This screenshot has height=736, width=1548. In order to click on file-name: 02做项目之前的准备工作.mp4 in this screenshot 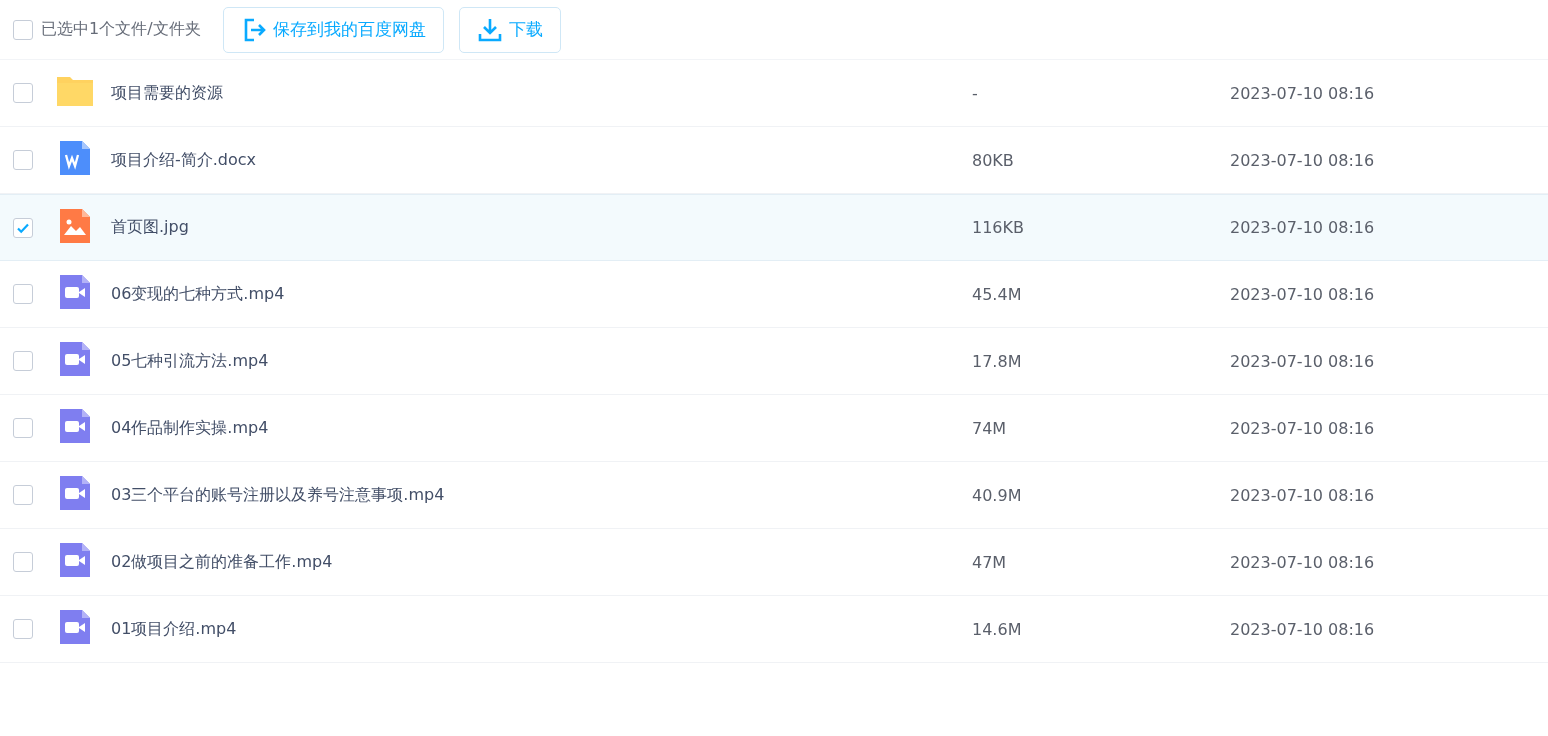, I will do `click(541, 562)`.